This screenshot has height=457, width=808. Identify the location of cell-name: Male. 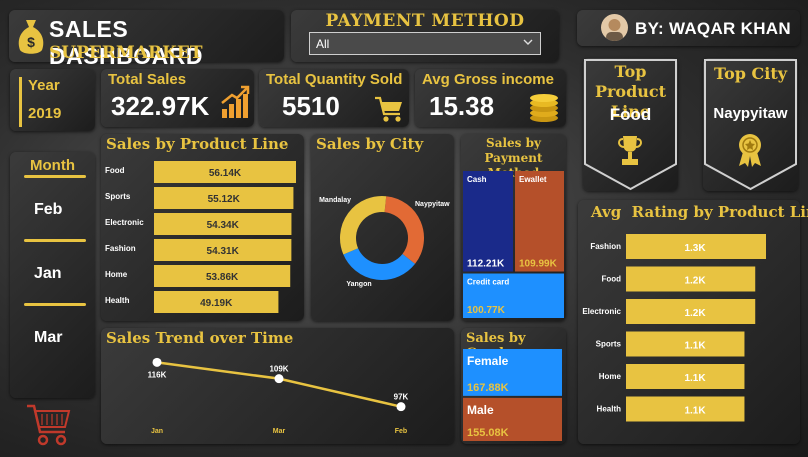
(480, 410).